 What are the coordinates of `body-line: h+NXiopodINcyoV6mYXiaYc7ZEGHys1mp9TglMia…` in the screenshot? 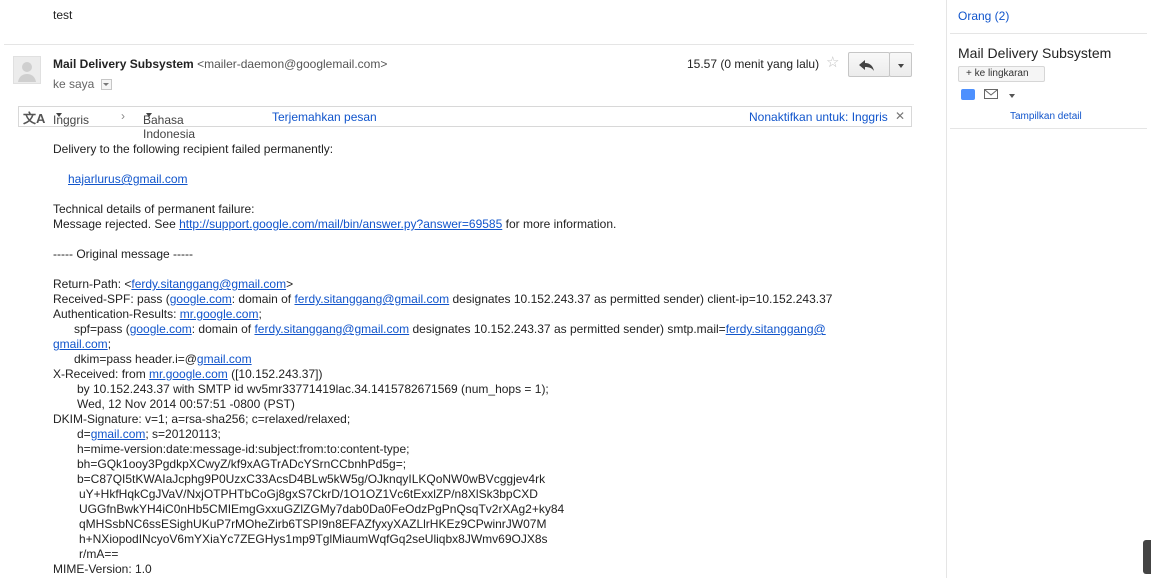 It's located at (313, 539).